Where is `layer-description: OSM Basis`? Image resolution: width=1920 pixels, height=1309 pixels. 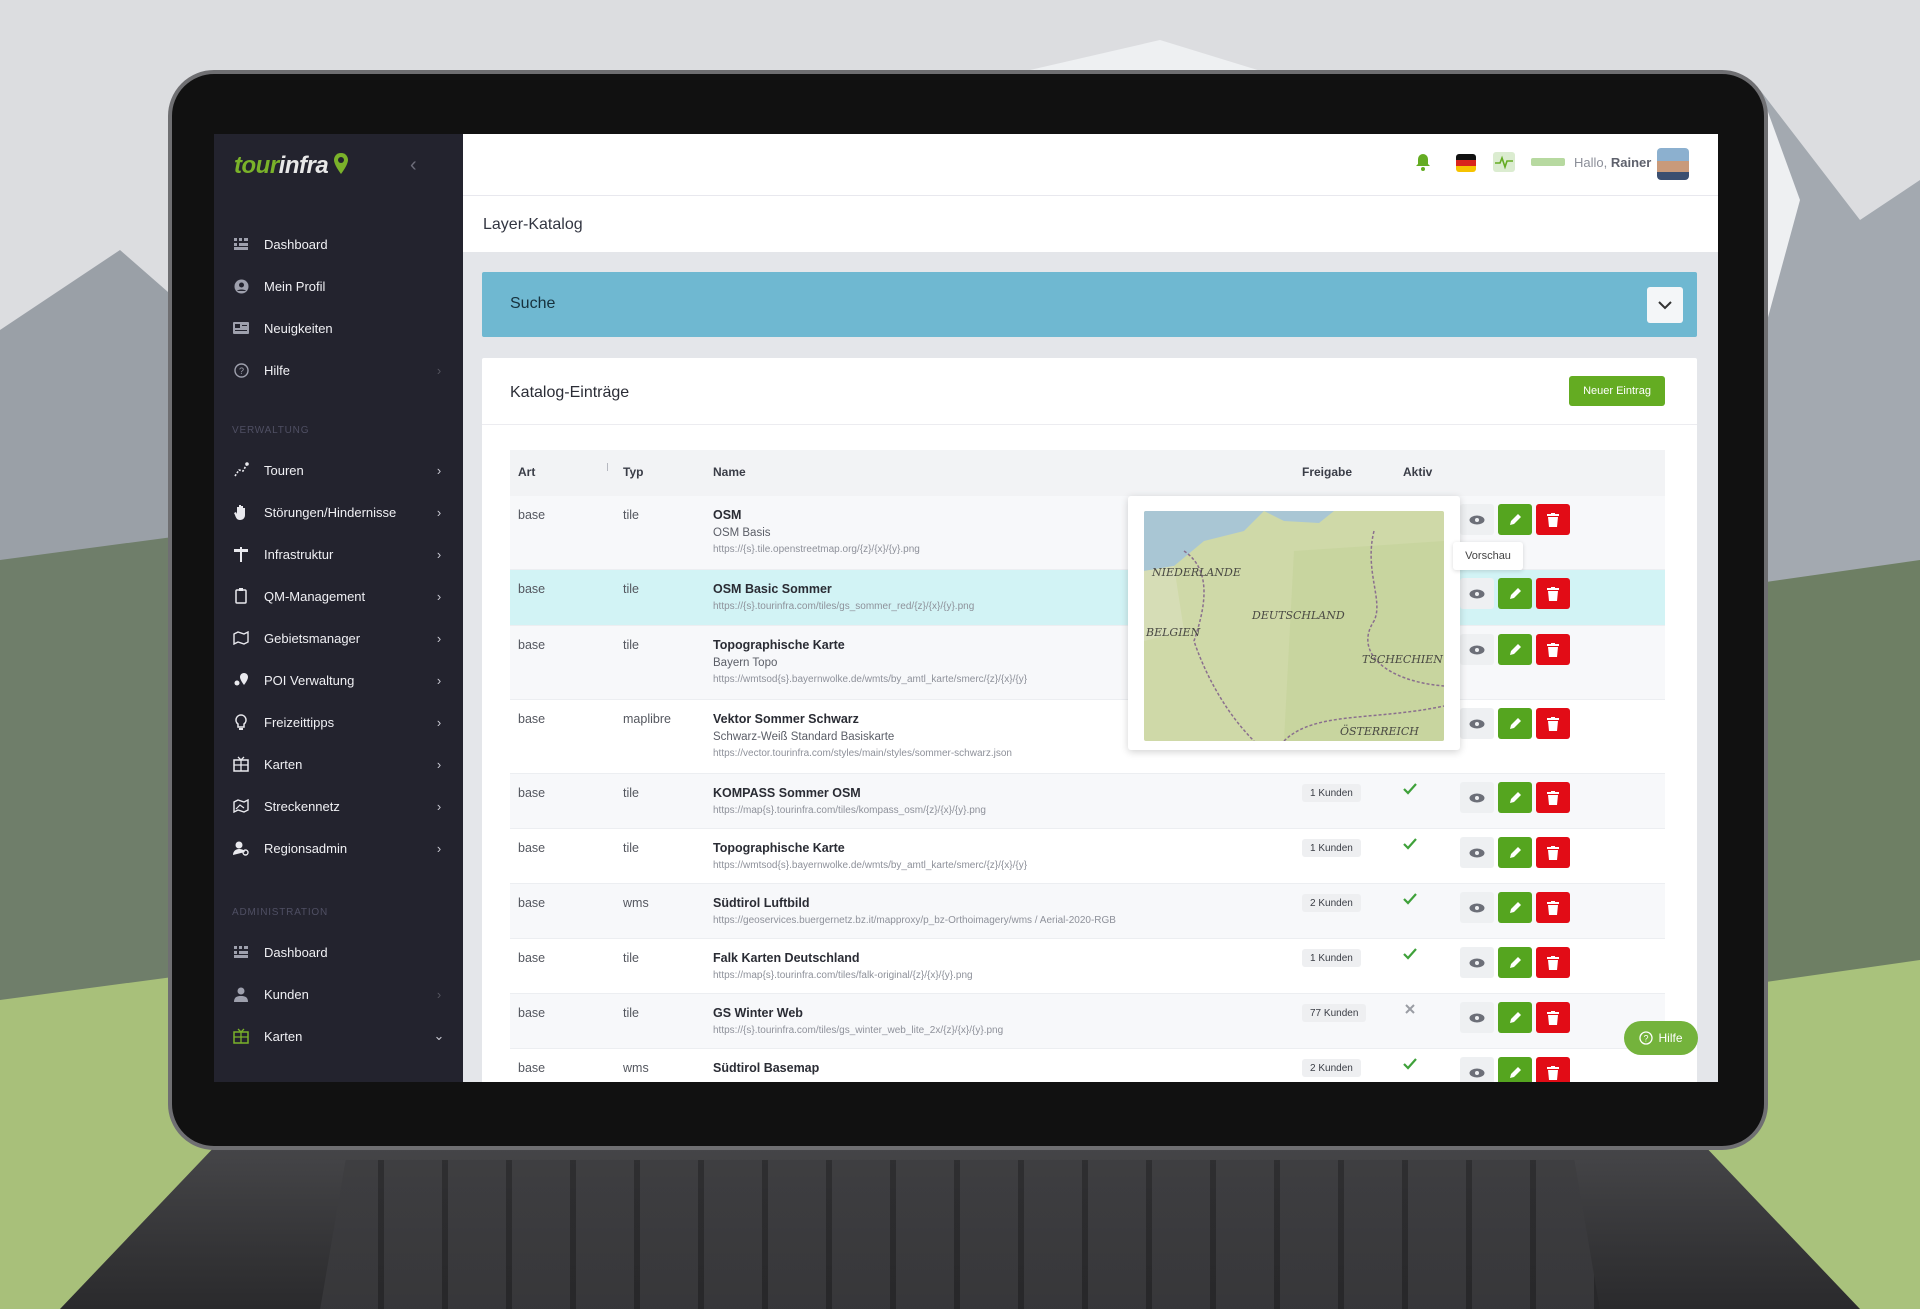 layer-description: OSM Basis is located at coordinates (742, 533).